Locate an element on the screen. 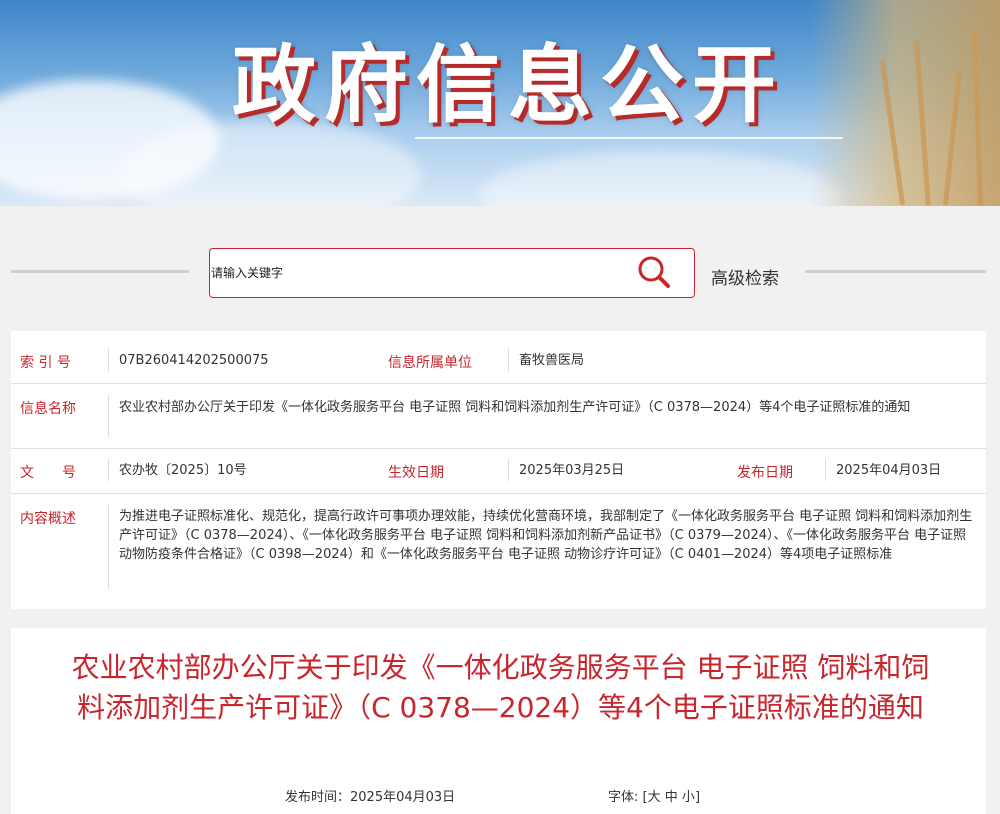 Image resolution: width=1000 pixels, height=814 pixels. banner-divider is located at coordinates (629, 138).